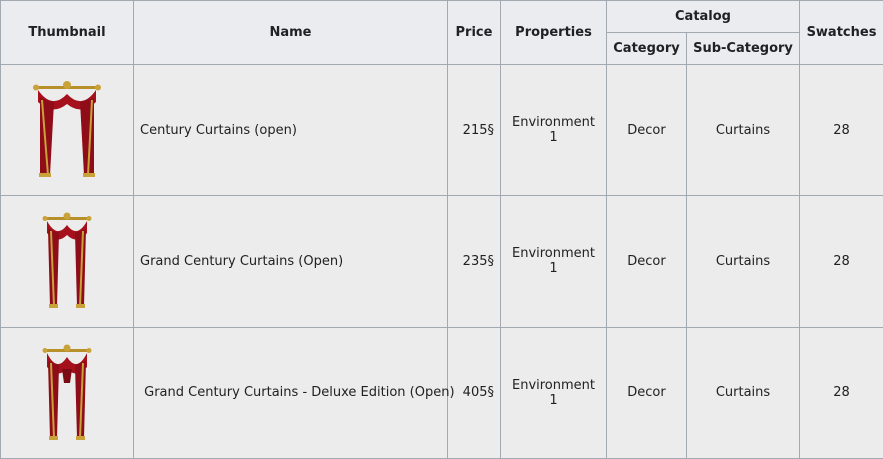  I want to click on item-price: 215§, so click(474, 130).